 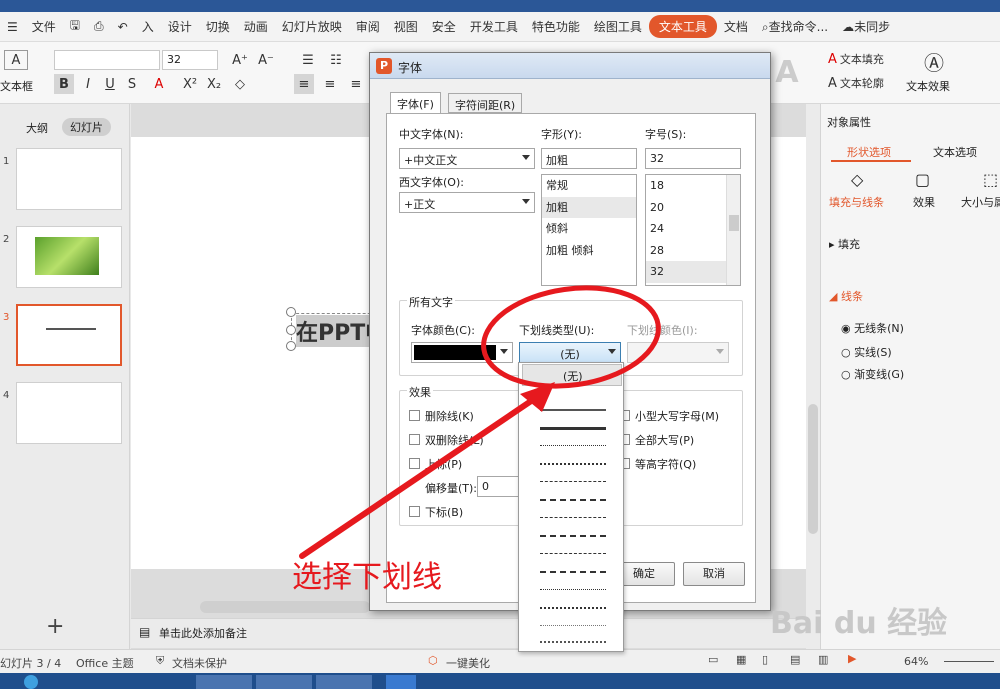 What do you see at coordinates (421, 475) in the screenshot?
I see `arrow-shaft` at bounding box center [421, 475].